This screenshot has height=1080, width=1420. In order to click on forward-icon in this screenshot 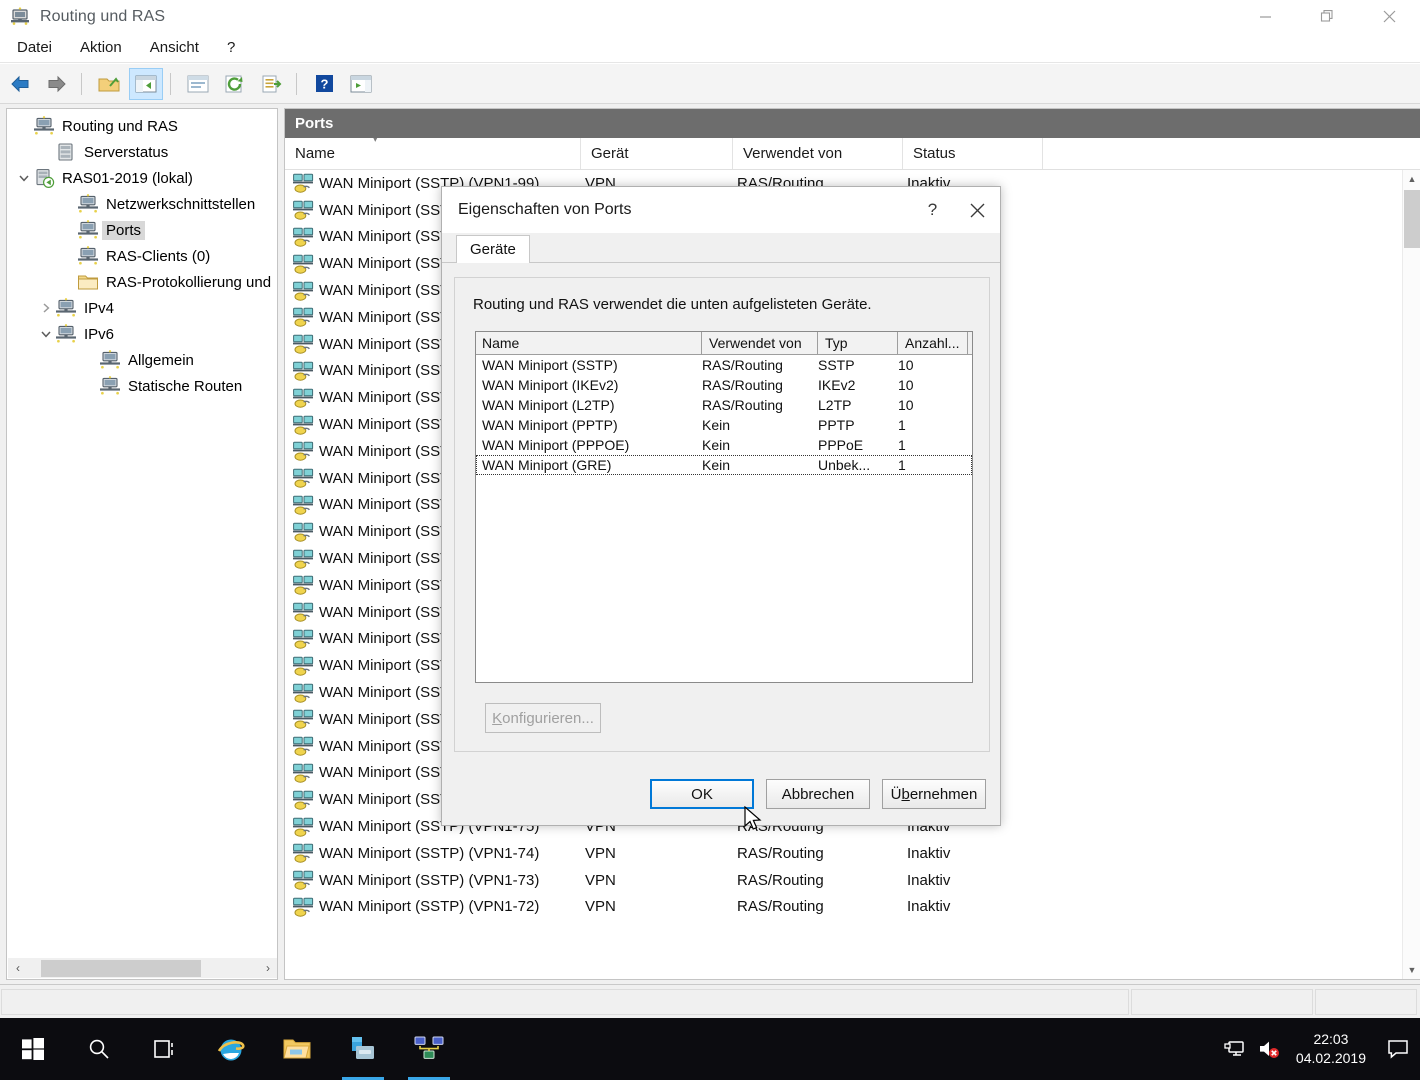, I will do `click(57, 84)`.